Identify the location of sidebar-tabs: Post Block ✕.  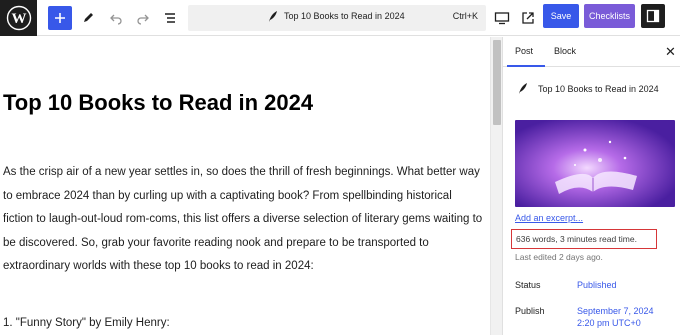
(591, 52).